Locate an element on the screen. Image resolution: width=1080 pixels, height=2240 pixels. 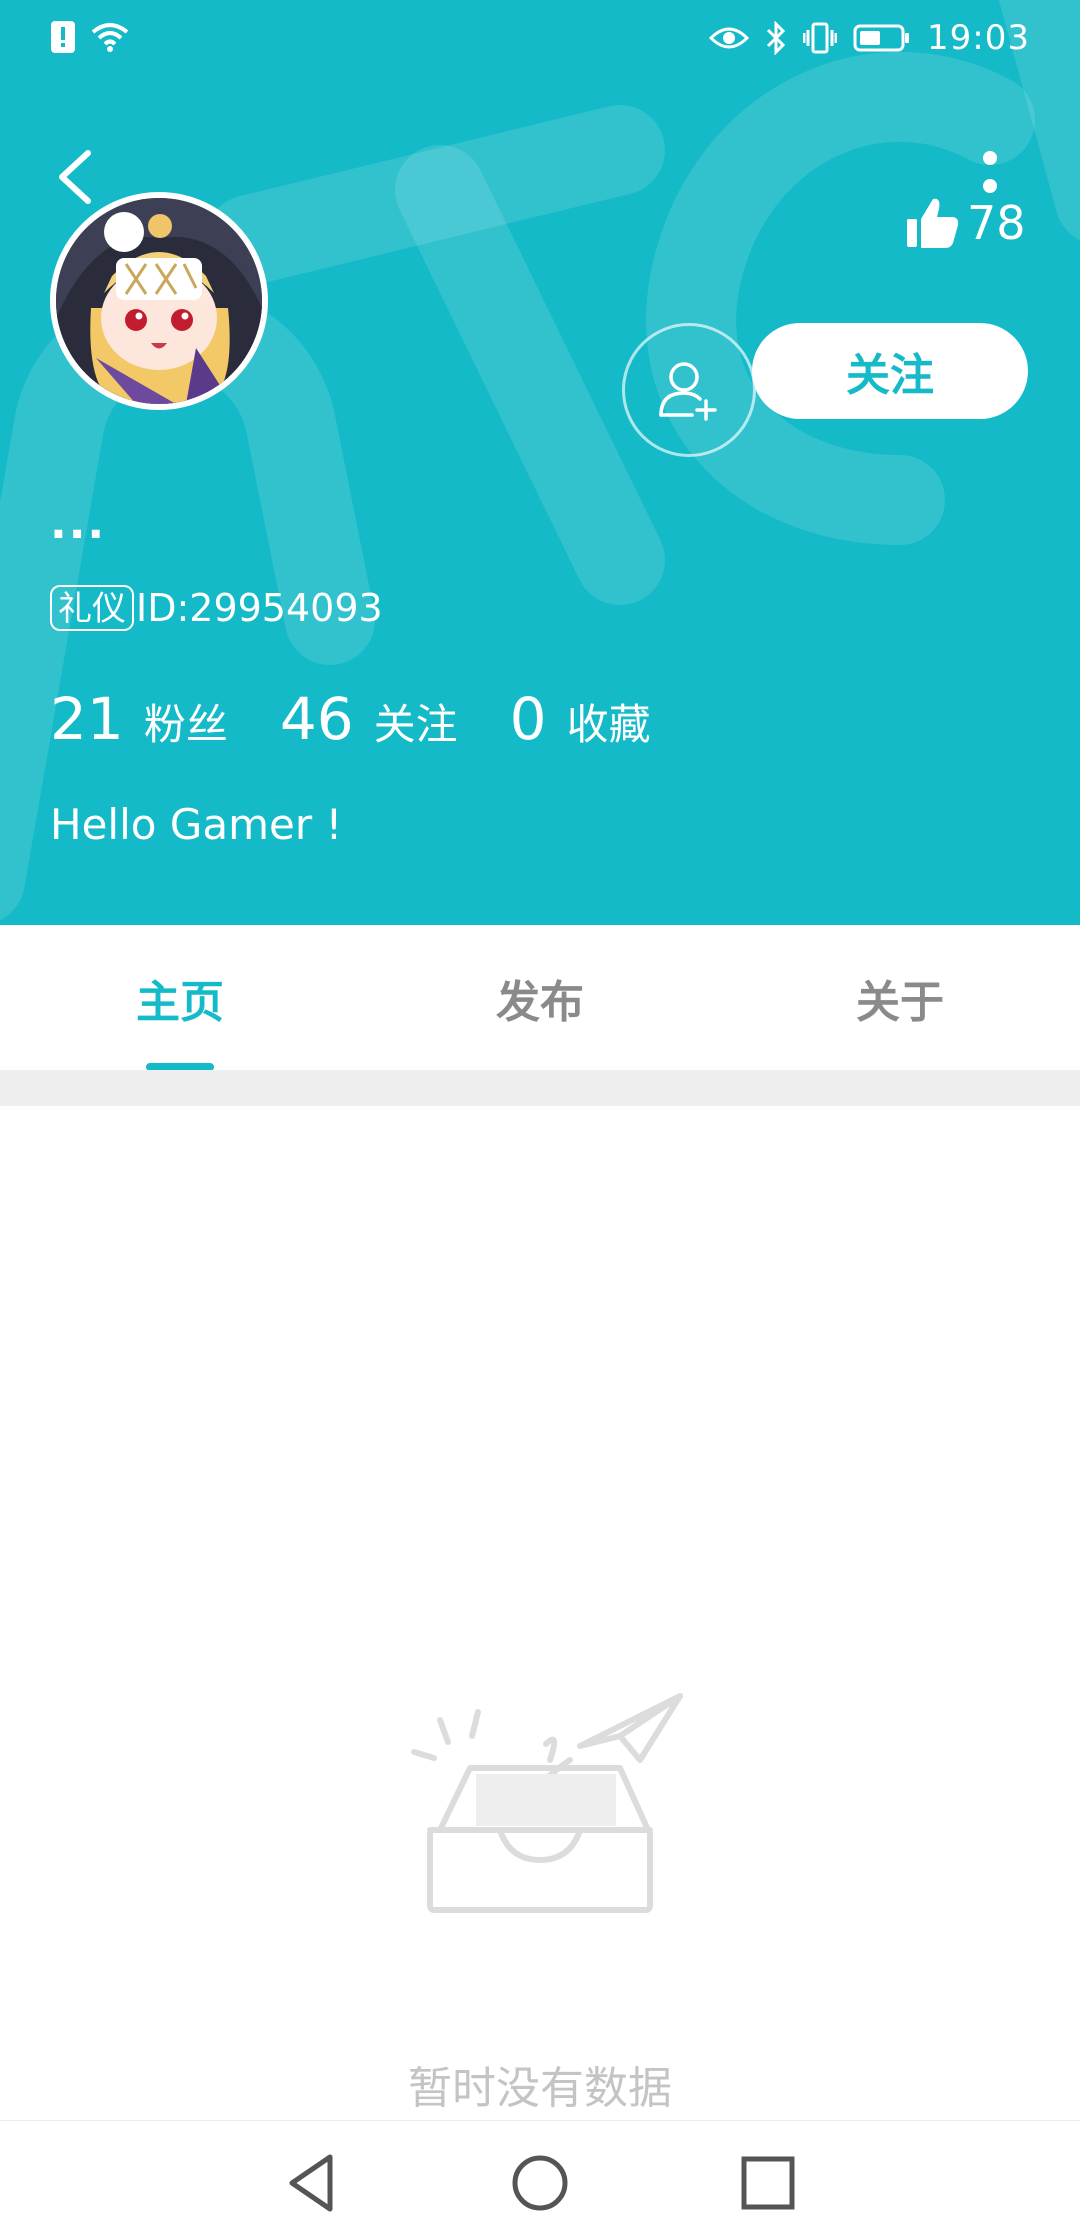
back-icon is located at coordinates (75, 177).